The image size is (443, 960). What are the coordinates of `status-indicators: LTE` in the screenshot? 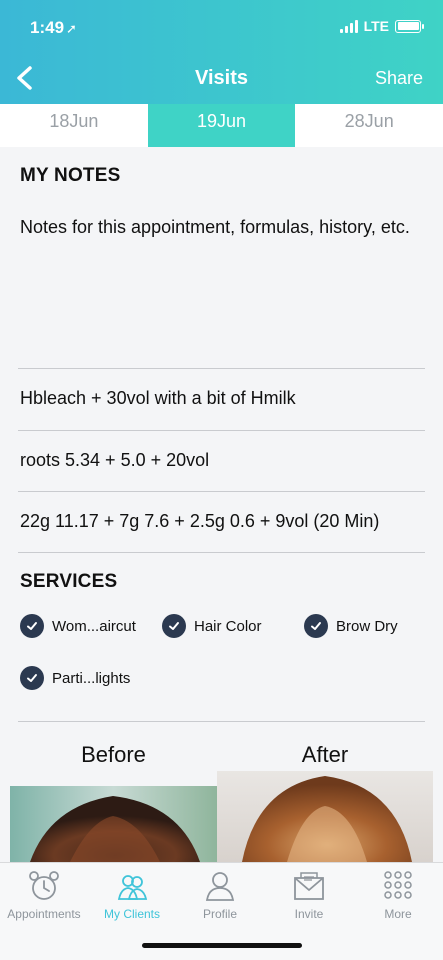 It's located at (381, 26).